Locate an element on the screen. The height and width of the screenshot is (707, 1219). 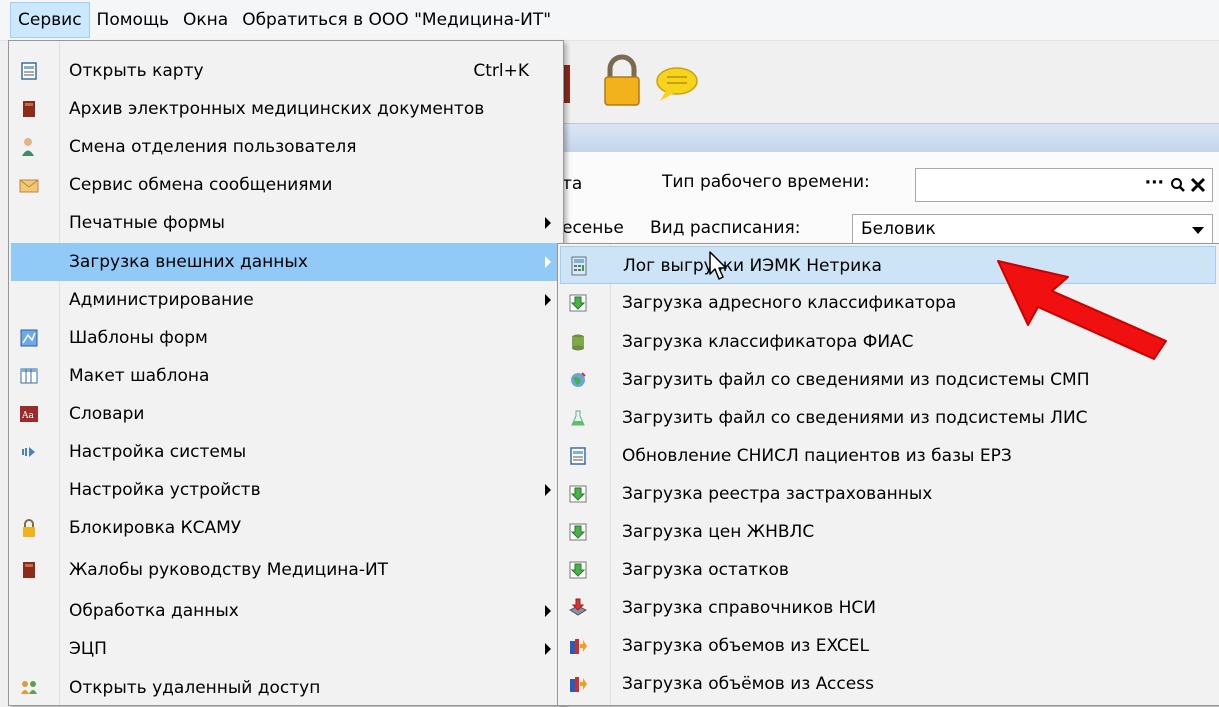
access-import-icon is located at coordinates (578, 684).